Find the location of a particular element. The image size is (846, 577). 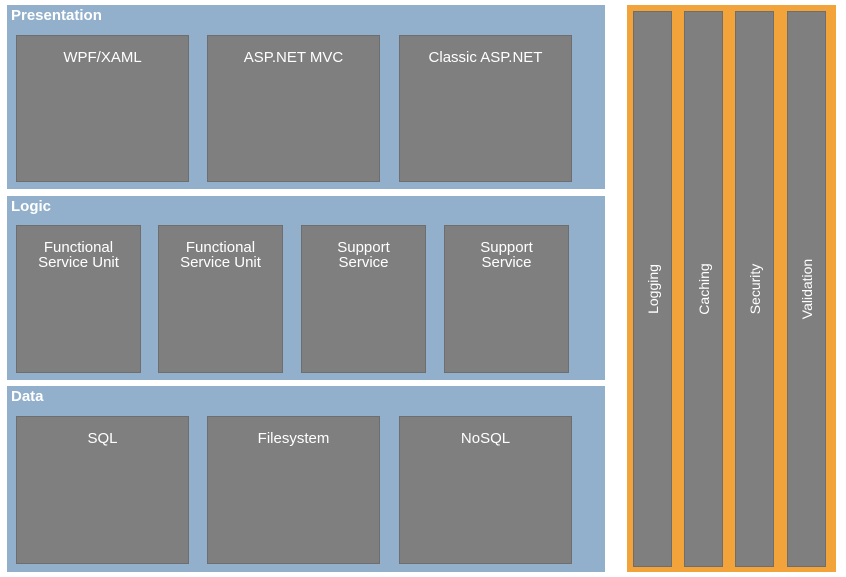

support-service-box-2: Support Service is located at coordinates (506, 299).